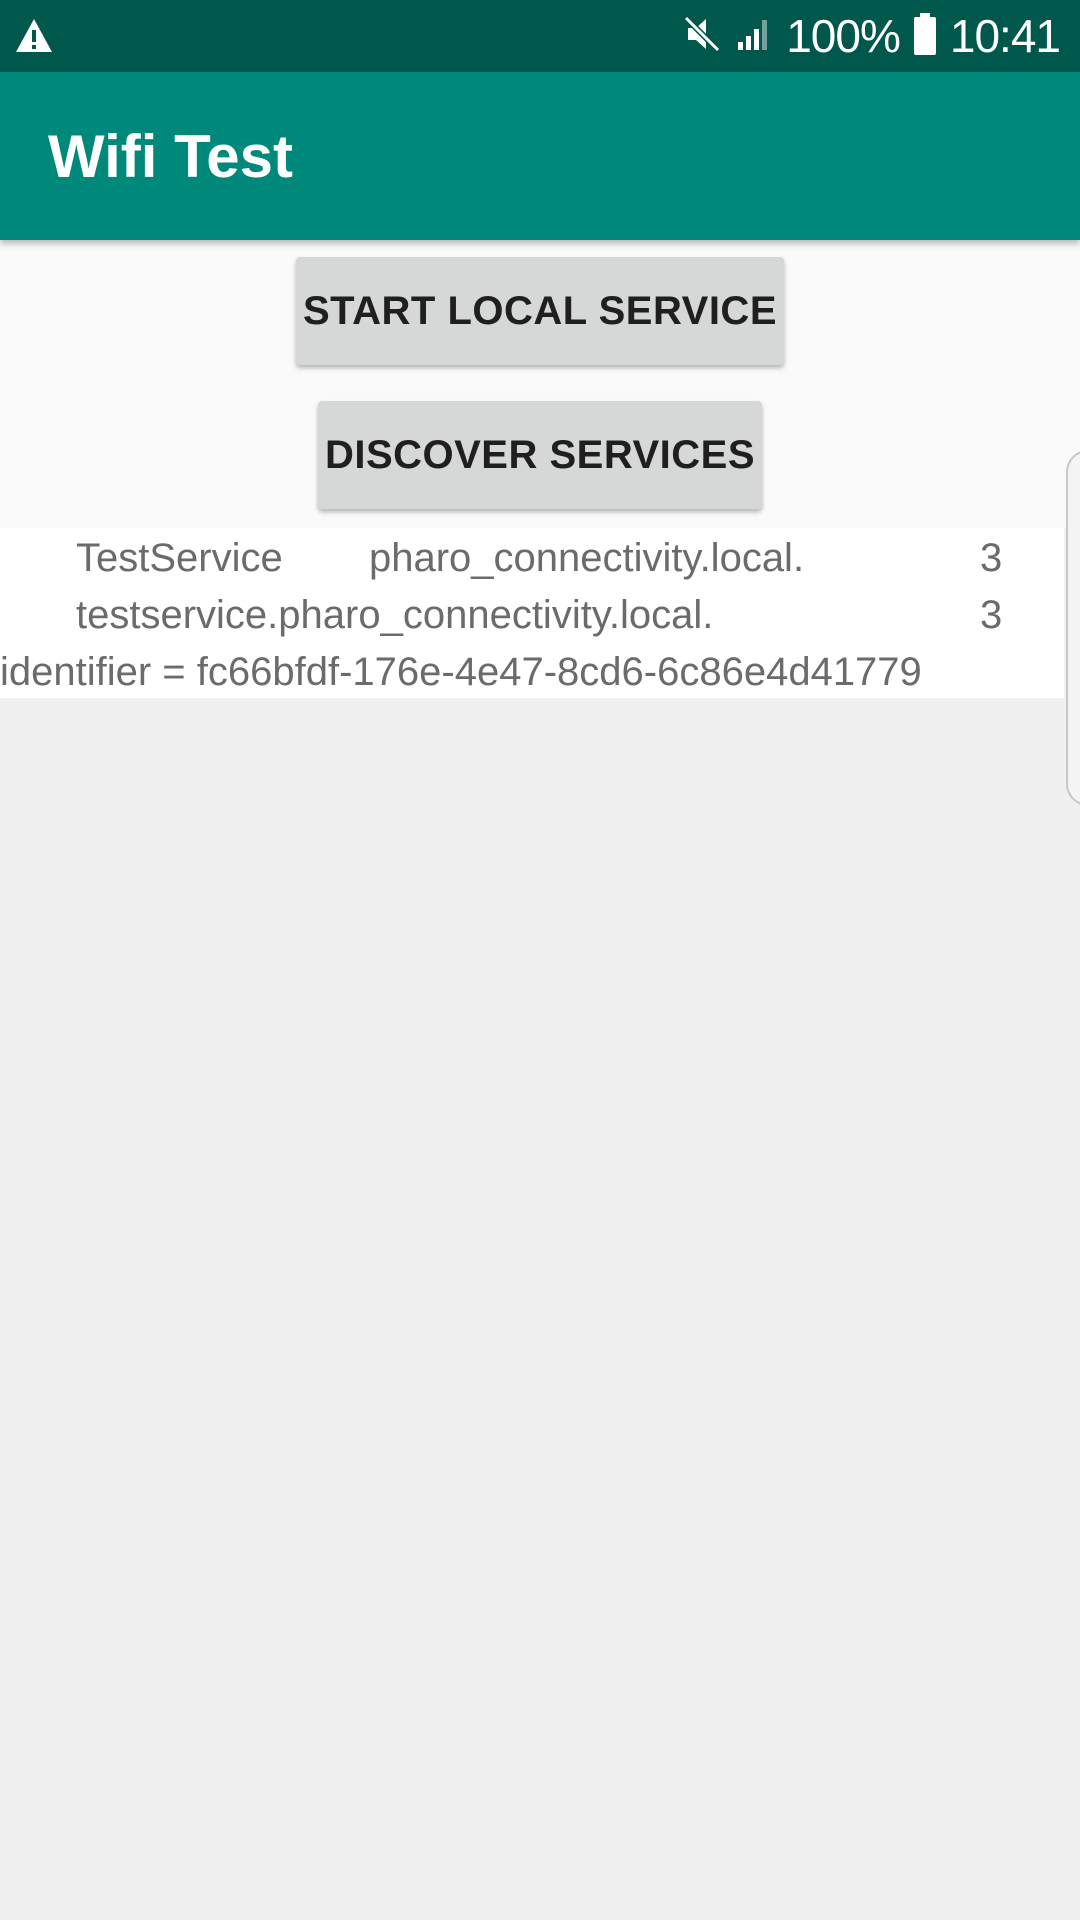 This screenshot has height=1920, width=1080. I want to click on battery-percent: 100%, so click(843, 36).